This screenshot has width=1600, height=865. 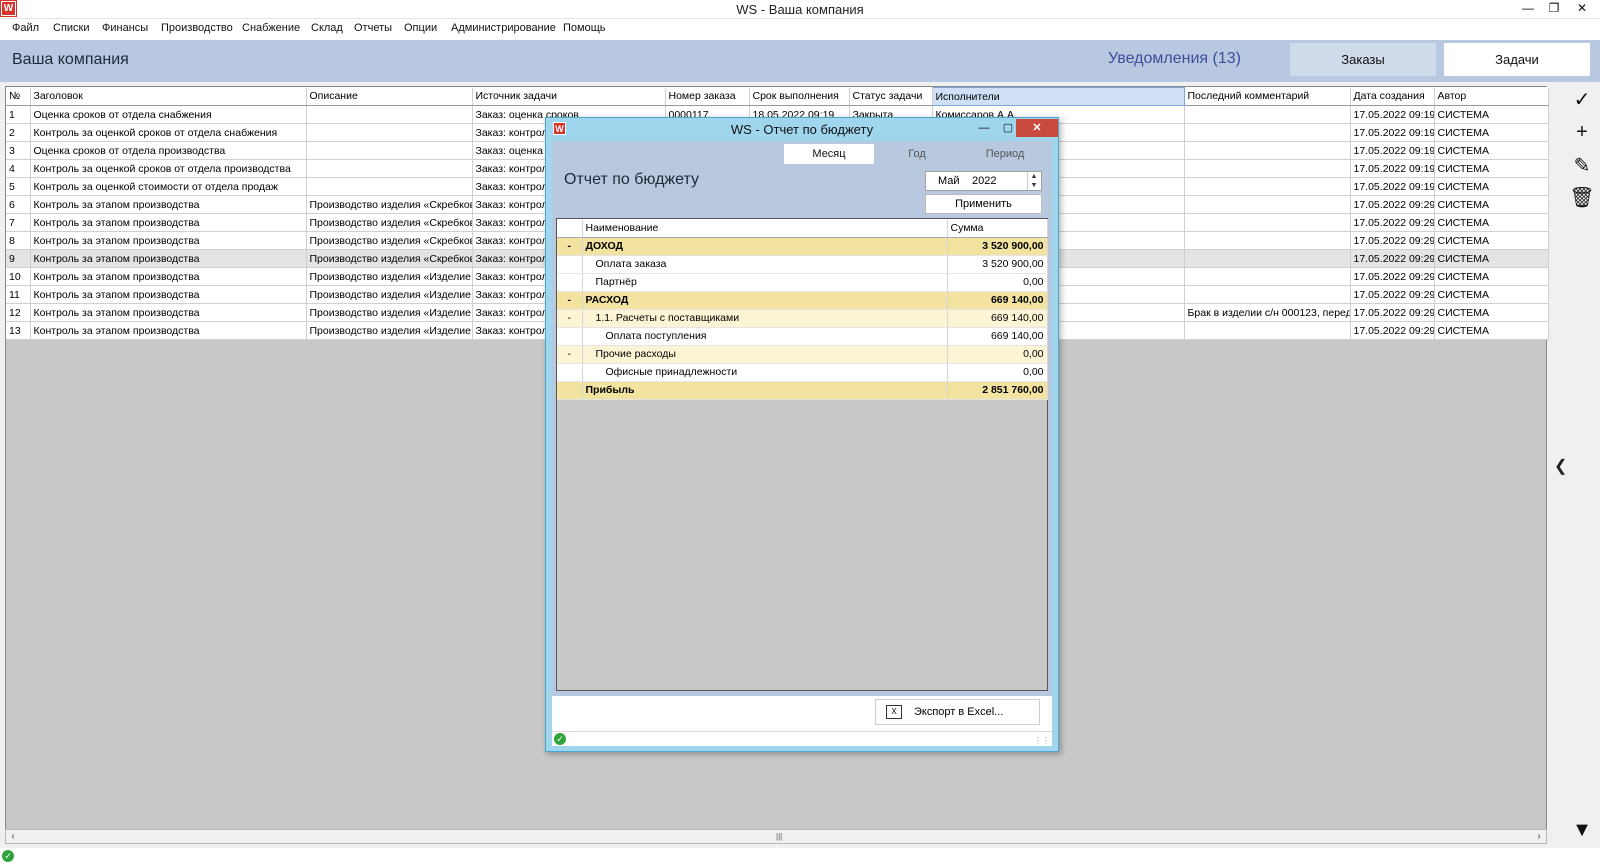 I want to click on horizontal-scrollbar: ‹ ||| ›, so click(x=776, y=836).